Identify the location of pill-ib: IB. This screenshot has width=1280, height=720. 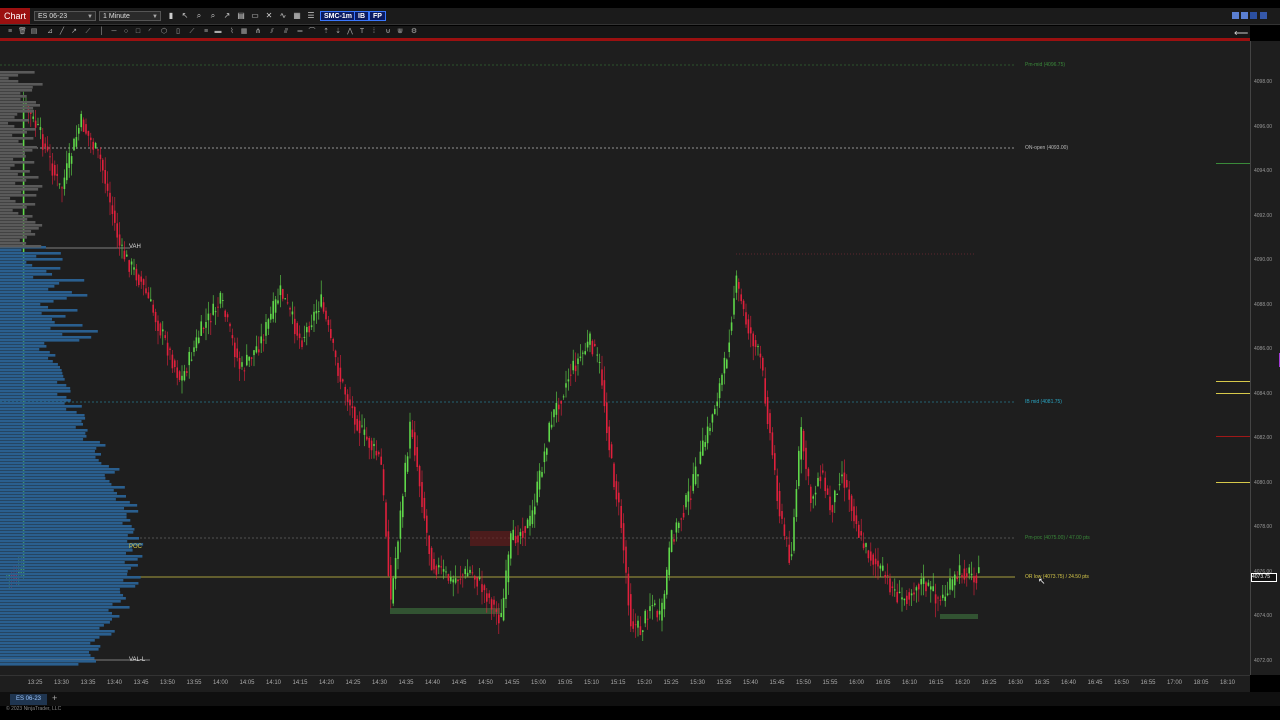
(361, 16).